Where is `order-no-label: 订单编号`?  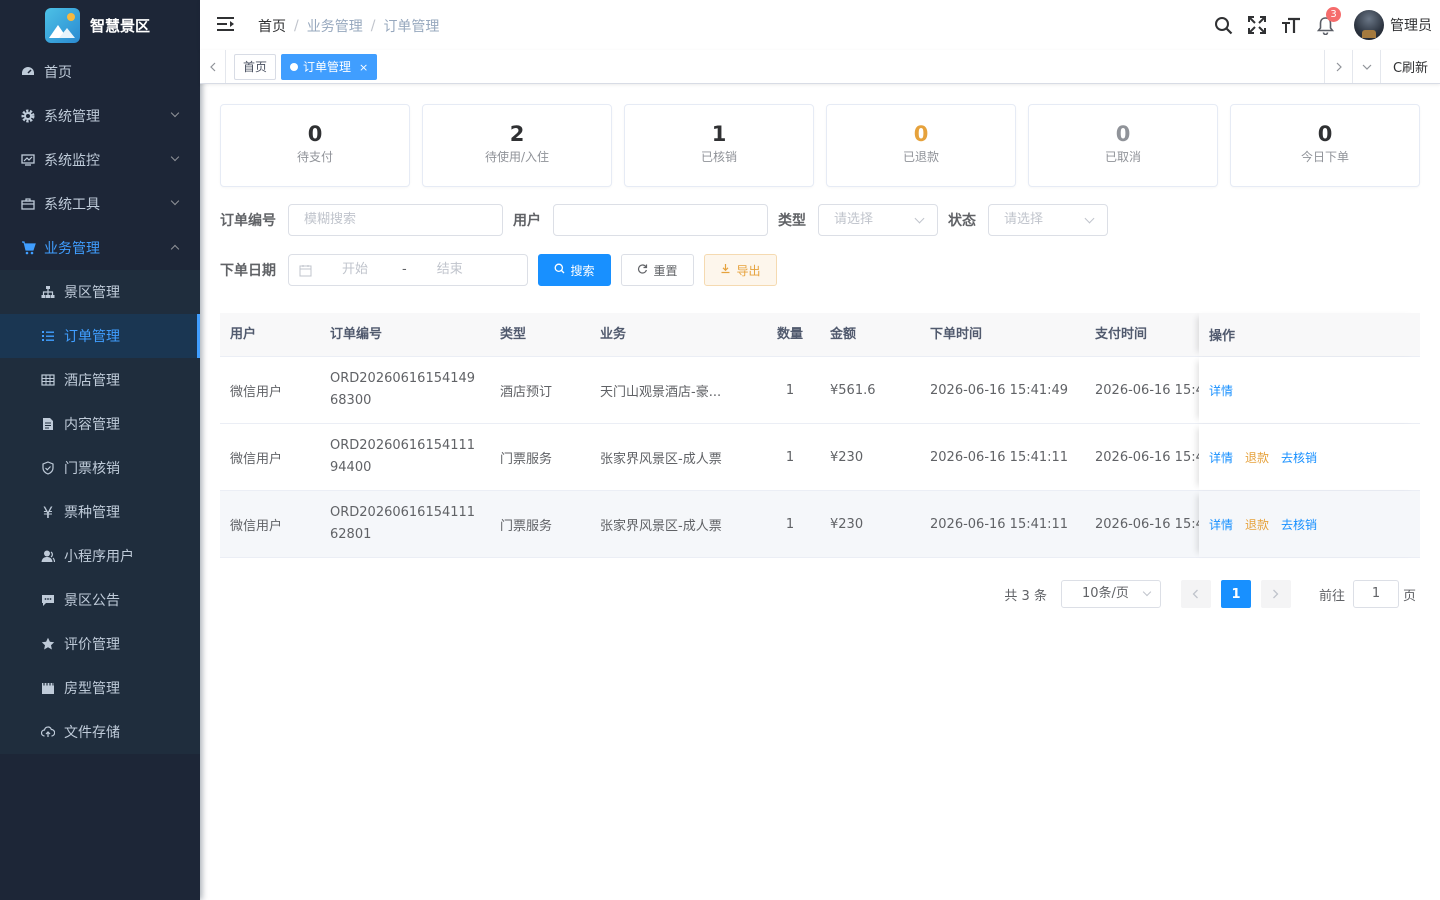 order-no-label: 订单编号 is located at coordinates (248, 221).